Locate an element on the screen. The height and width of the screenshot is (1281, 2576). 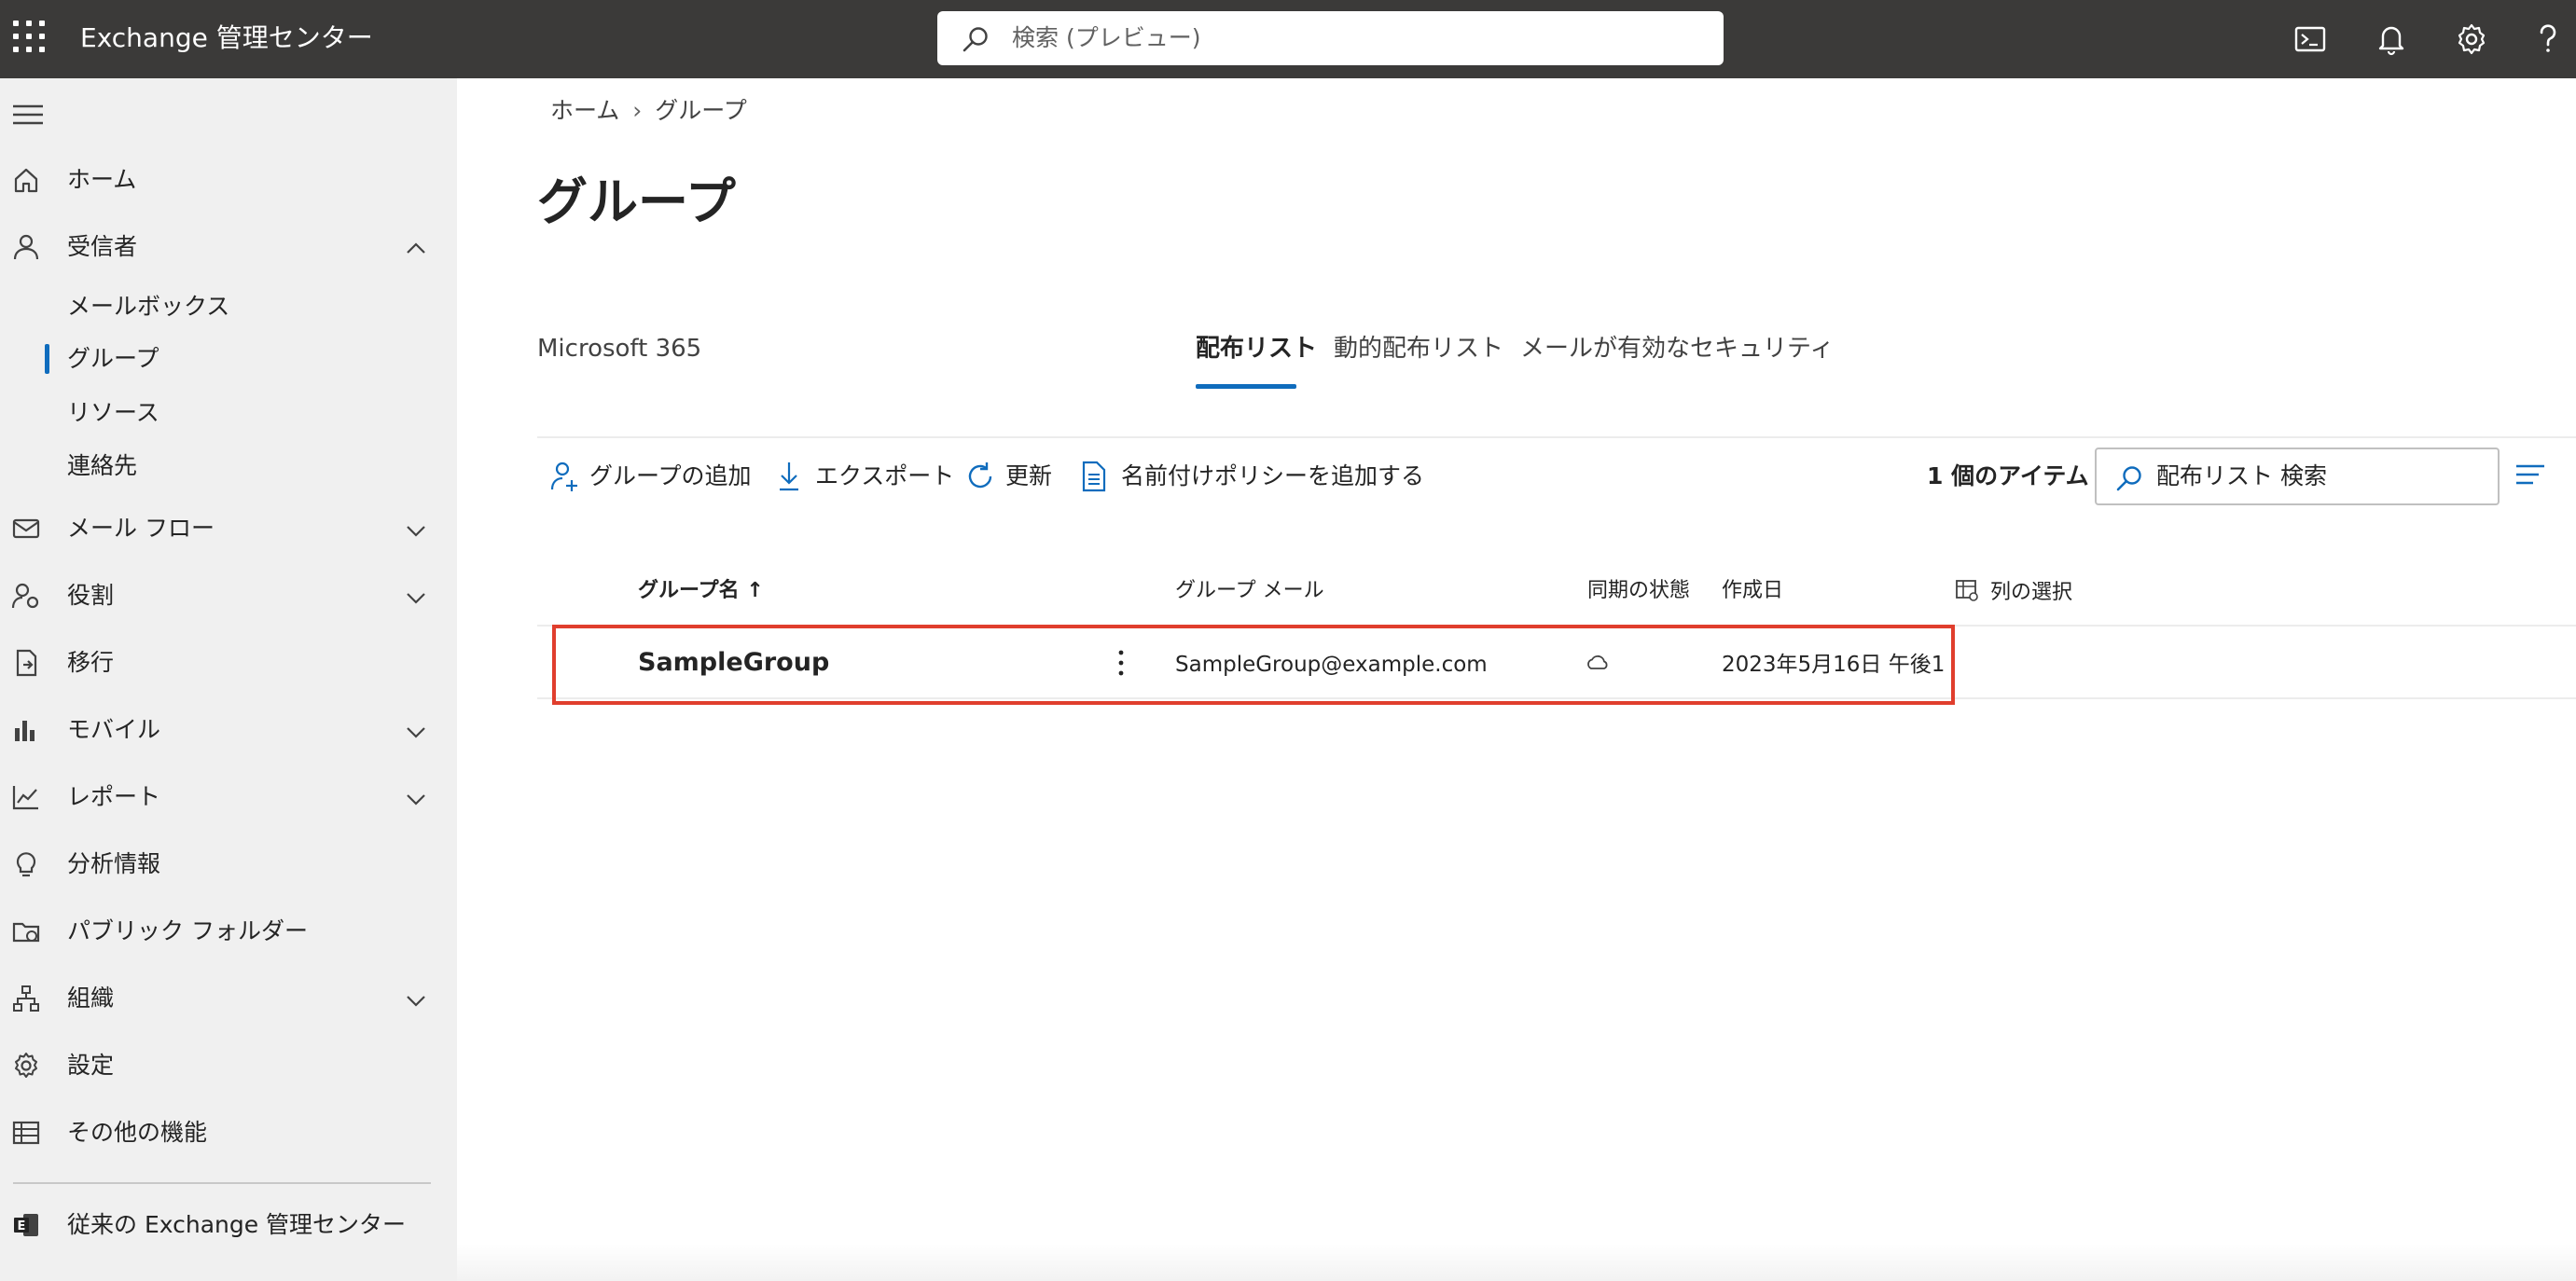
export-button: エクスポート is located at coordinates (865, 477).